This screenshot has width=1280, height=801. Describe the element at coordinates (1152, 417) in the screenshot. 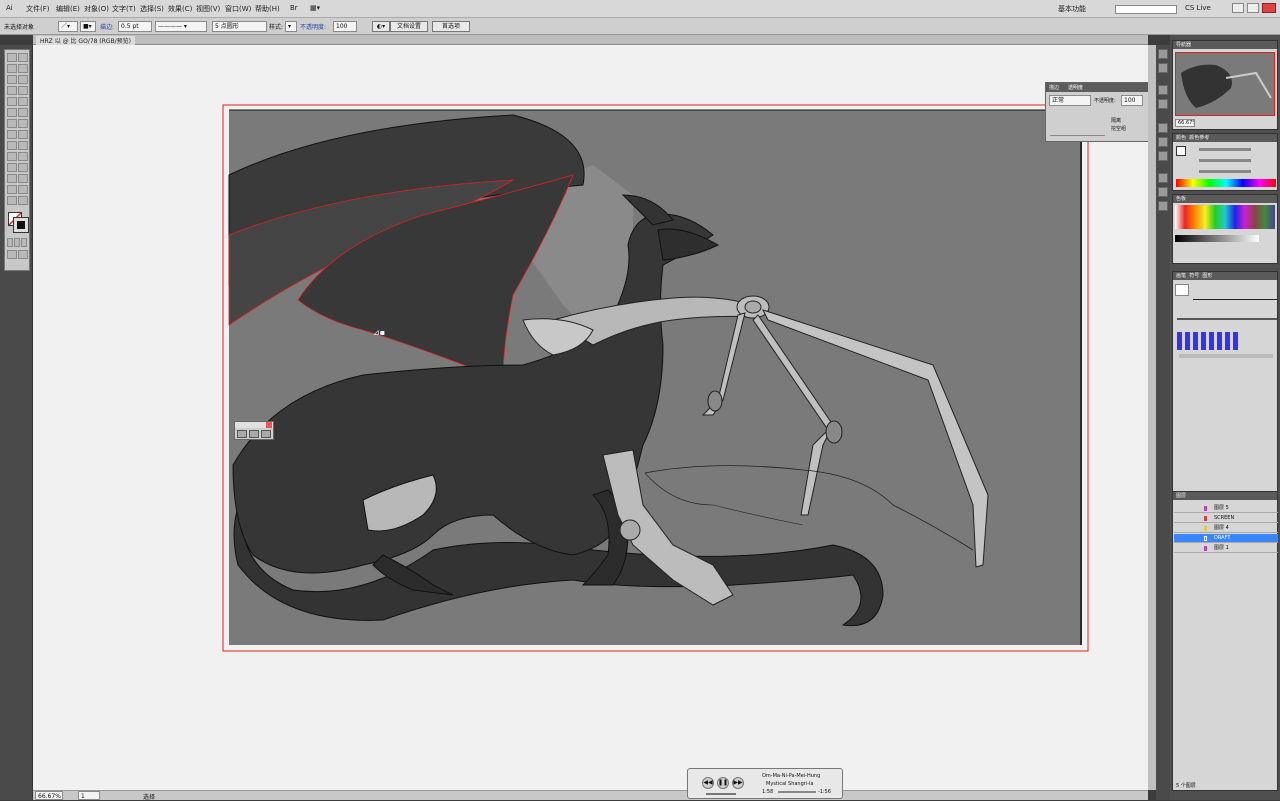

I see `vertical-scrollbar` at that location.